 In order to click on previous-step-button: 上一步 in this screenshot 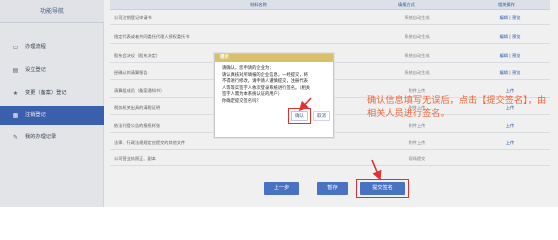, I will do `click(281, 188)`.